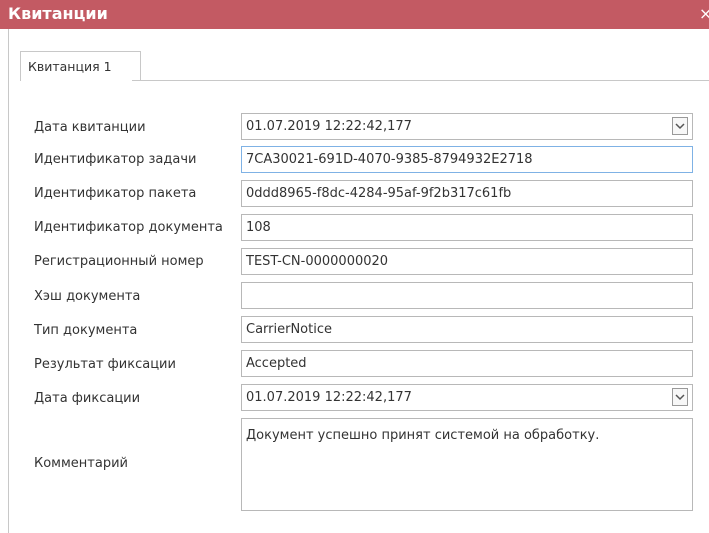 The image size is (709, 533). What do you see at coordinates (90, 127) in the screenshot?
I see `receipt-date-label: Дата квитанции` at bounding box center [90, 127].